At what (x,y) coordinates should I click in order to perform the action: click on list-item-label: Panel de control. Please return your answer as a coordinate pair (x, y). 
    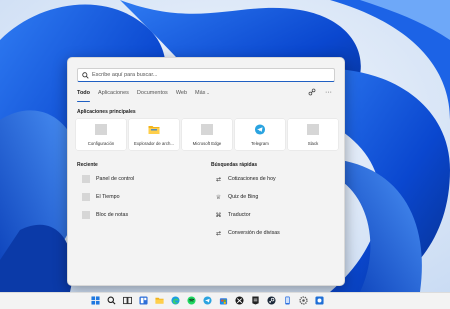
    Looking at the image, I should click on (115, 179).